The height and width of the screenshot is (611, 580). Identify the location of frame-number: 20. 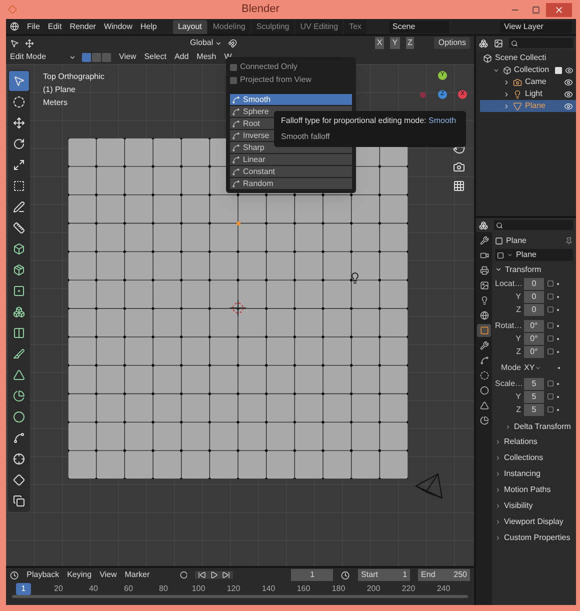
(58, 588).